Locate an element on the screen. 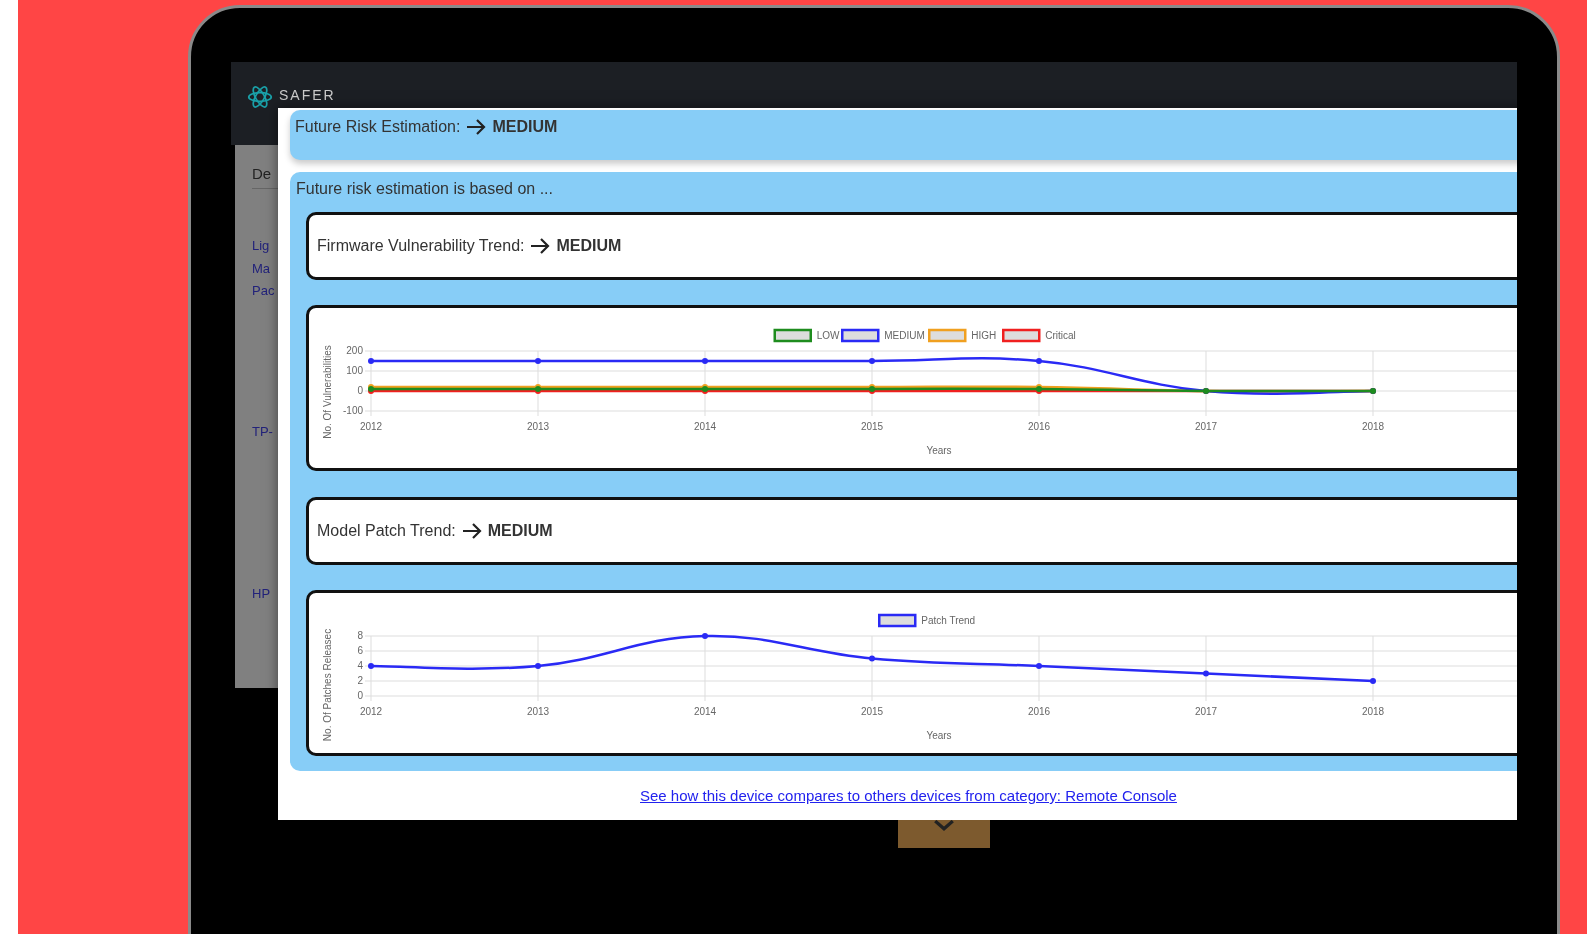 Image resolution: width=1587 pixels, height=934 pixels. compare-link: See how this device compares to others devices from category: Remote Console is located at coordinates (908, 795).